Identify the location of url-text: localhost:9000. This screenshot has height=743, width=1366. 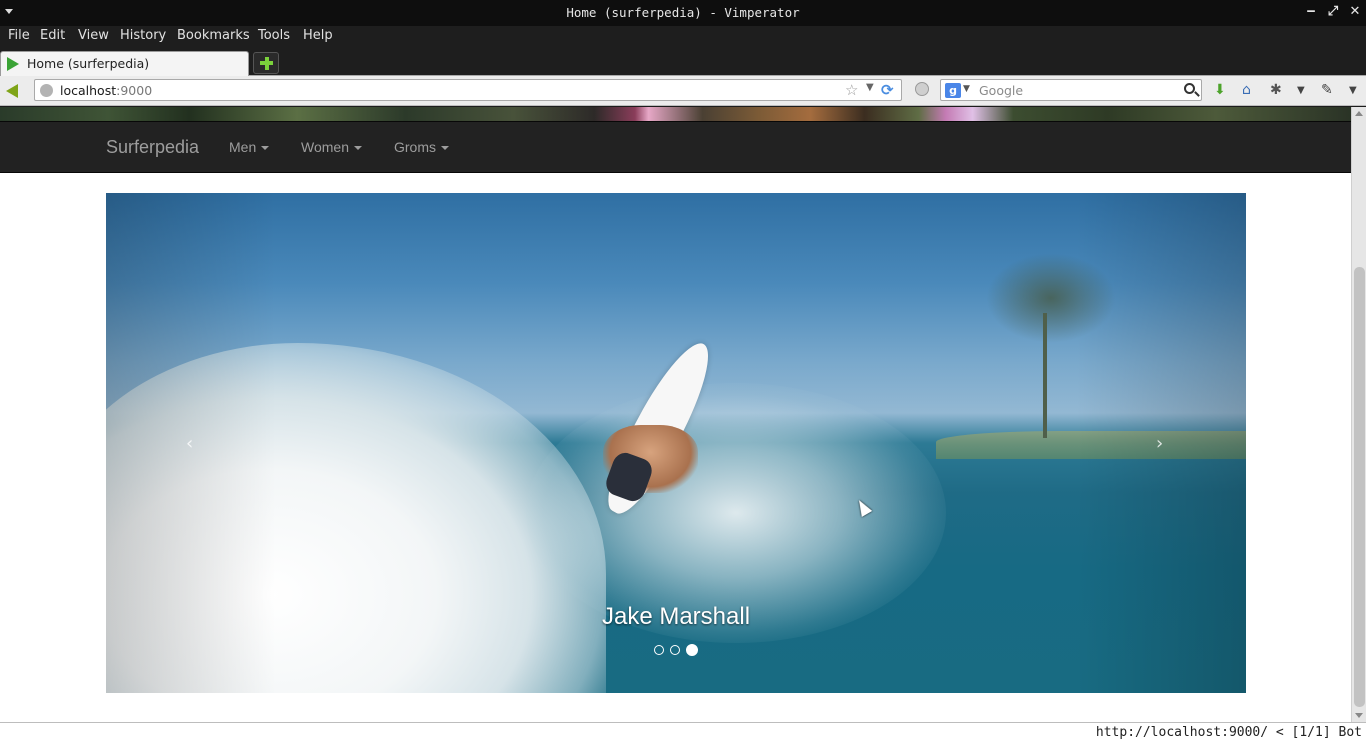
(106, 90).